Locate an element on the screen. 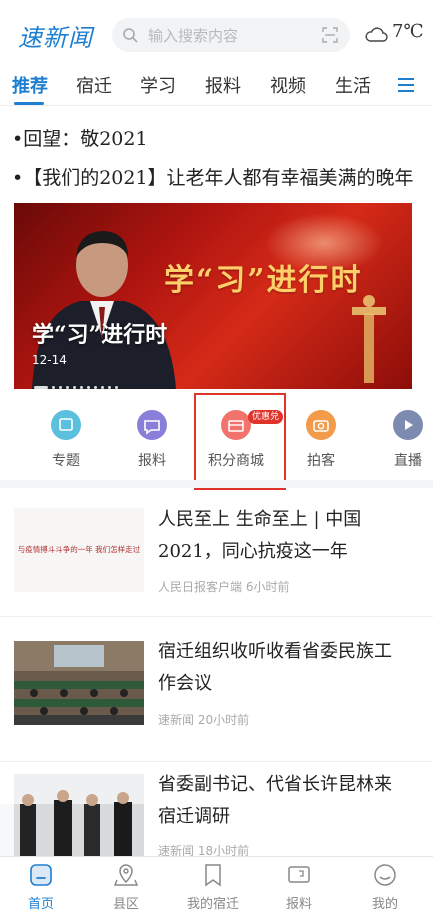 The image size is (433, 920). news-meta: 速新闻 20小时前 is located at coordinates (203, 719).